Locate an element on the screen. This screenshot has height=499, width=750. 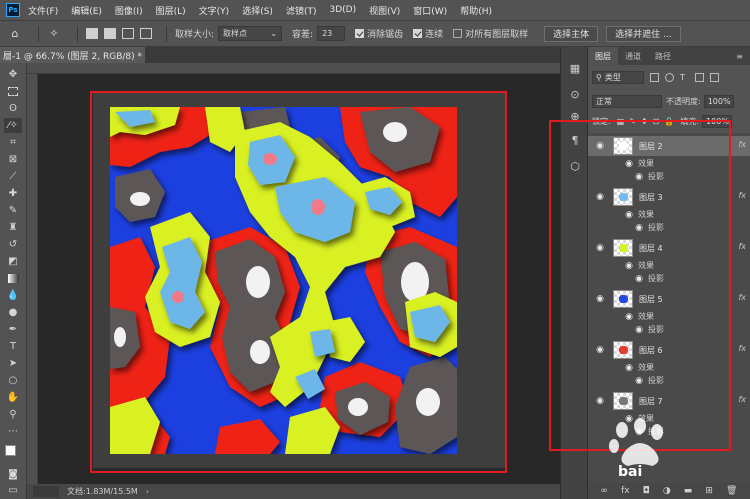
document-tab-title: 層-1 @ 66.7% (图层 2, RGB/8) * is located at coordinates (72, 56).